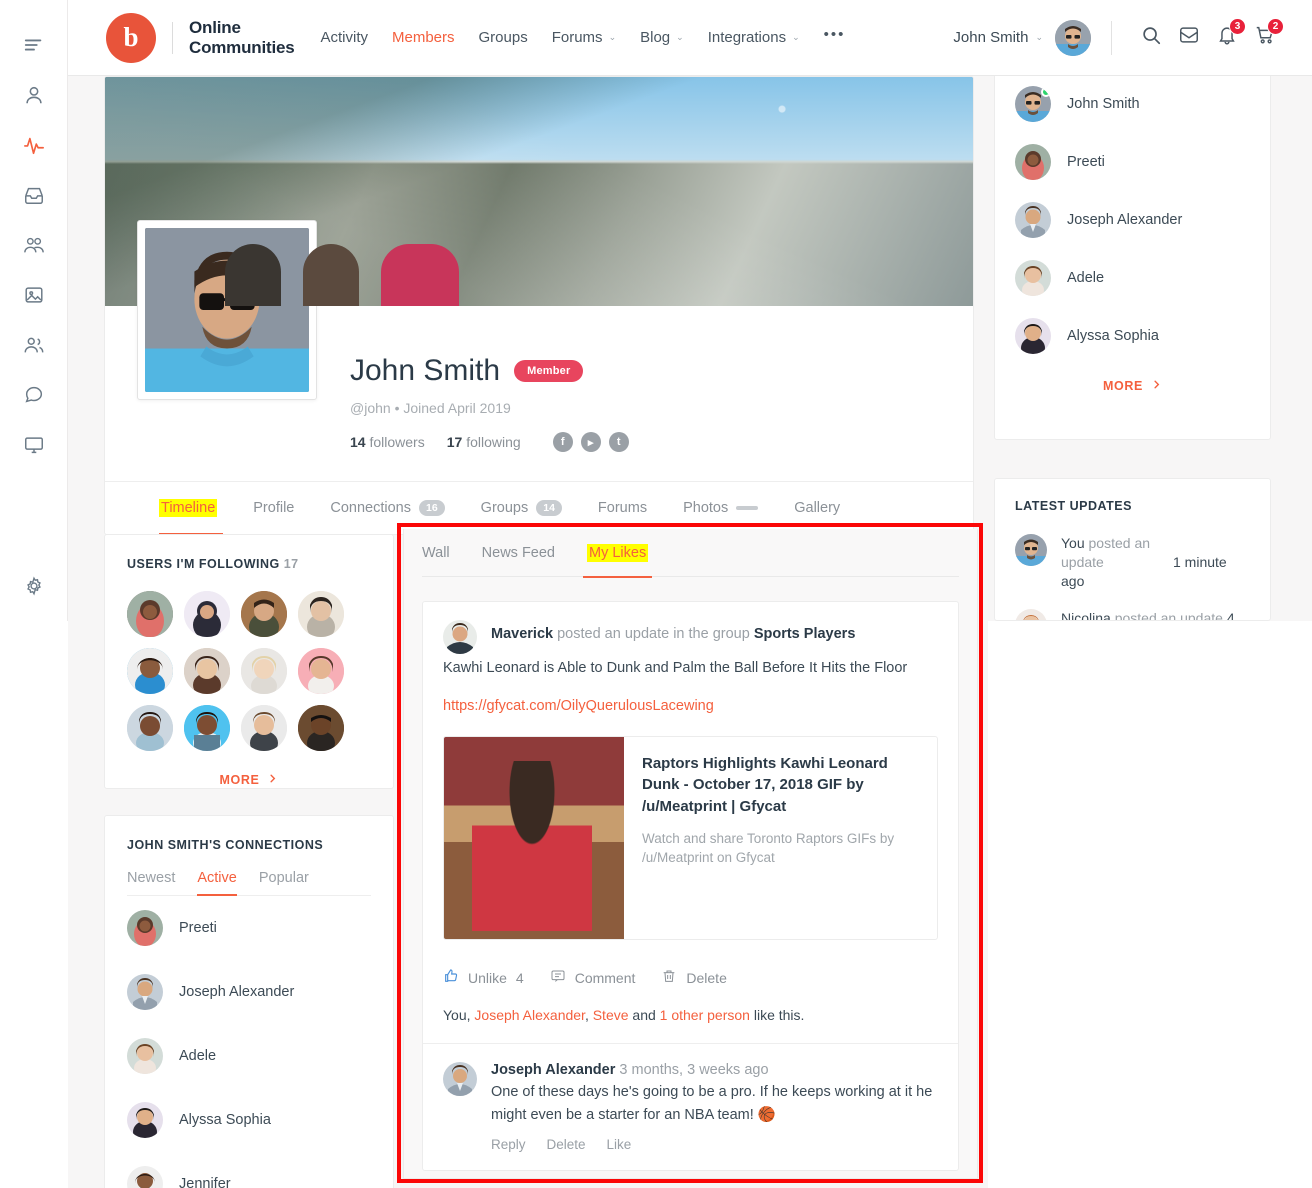 This screenshot has height=1188, width=1312. Describe the element at coordinates (34, 586) in the screenshot. I see `rail-item-settings` at that location.